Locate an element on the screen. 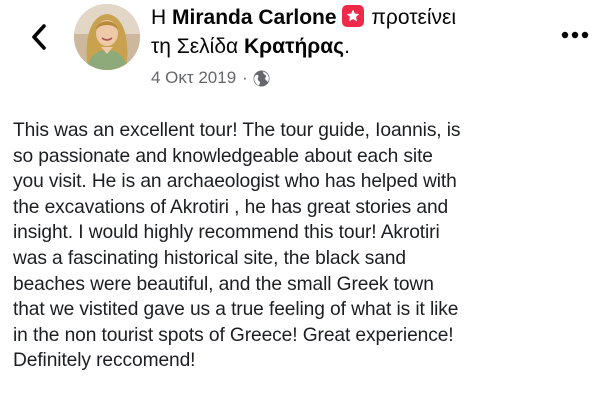  page-name: Κρατήρας is located at coordinates (294, 46).